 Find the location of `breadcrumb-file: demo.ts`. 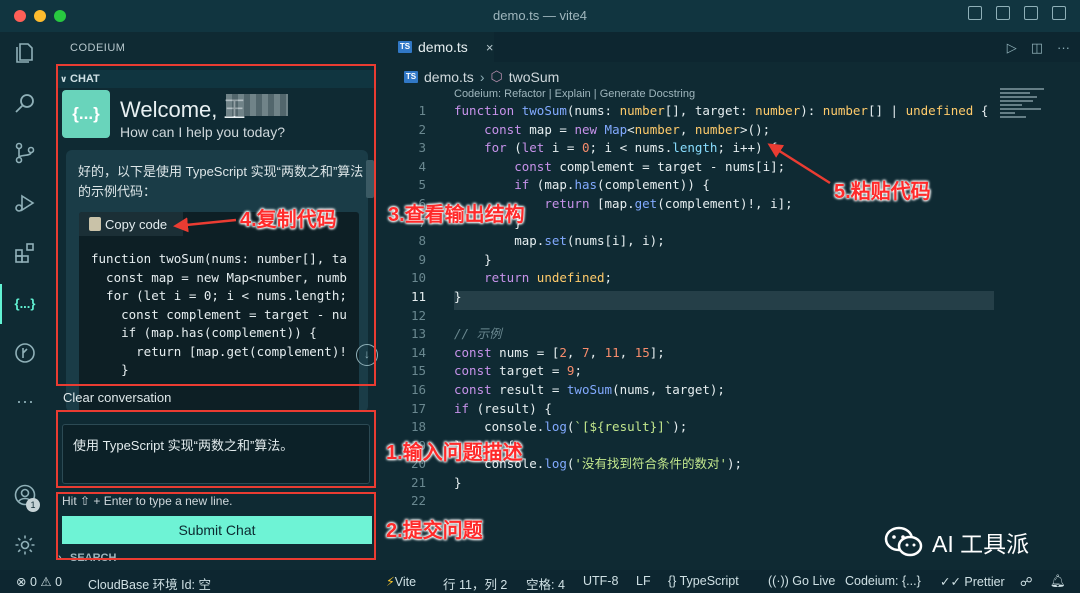

breadcrumb-file: demo.ts is located at coordinates (449, 77).